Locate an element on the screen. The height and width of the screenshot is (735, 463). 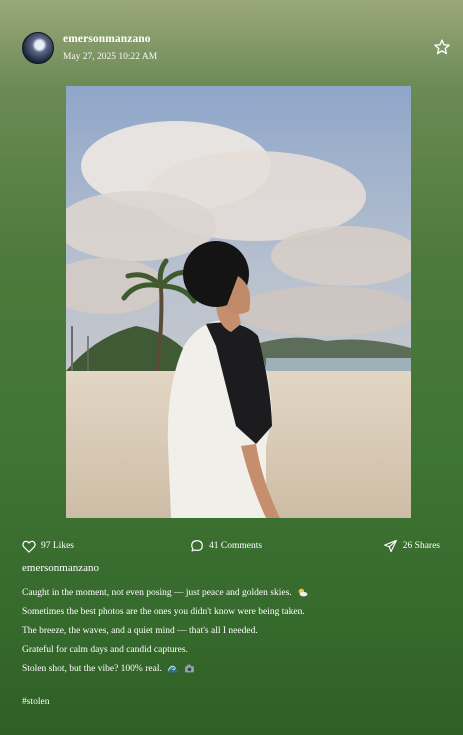
wave-icon is located at coordinates (172, 669).